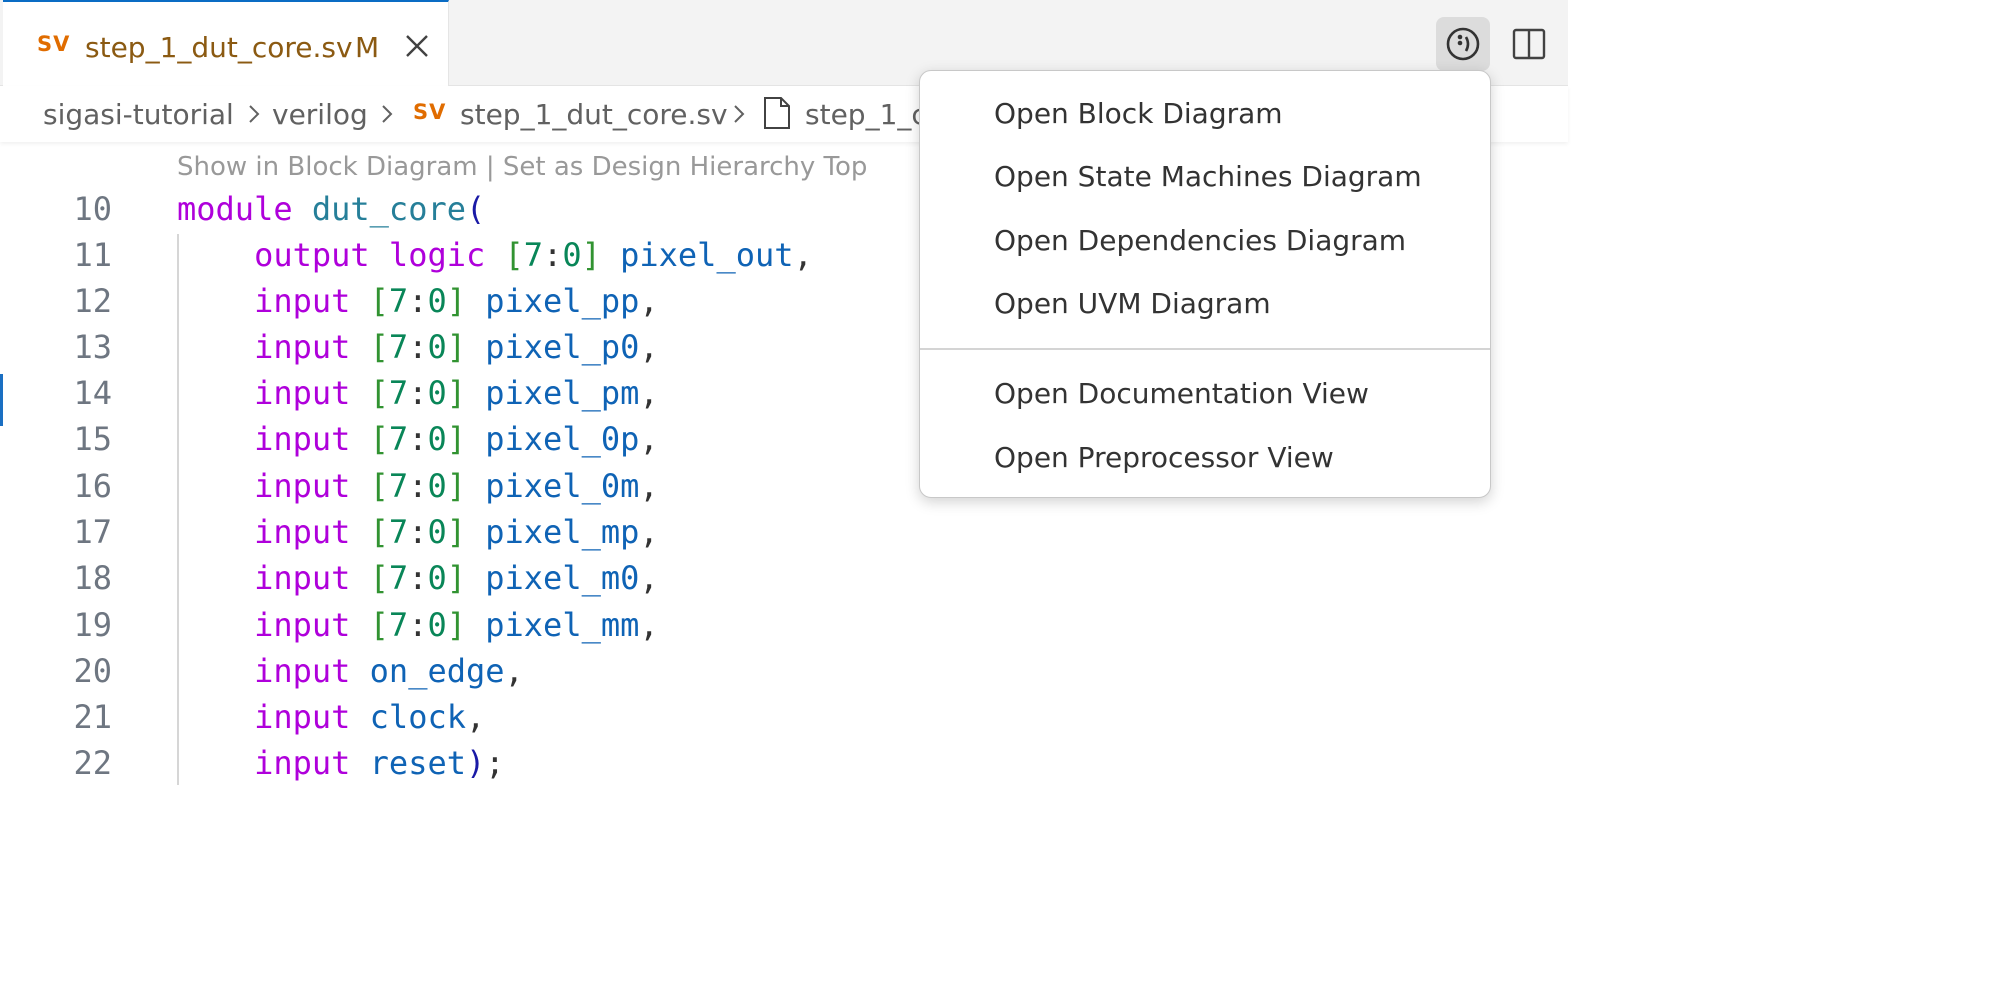 The width and height of the screenshot is (2002, 1002). Describe the element at coordinates (784, 532) in the screenshot. I see `code-line: 17 input [7:0] pixel_mp,` at that location.